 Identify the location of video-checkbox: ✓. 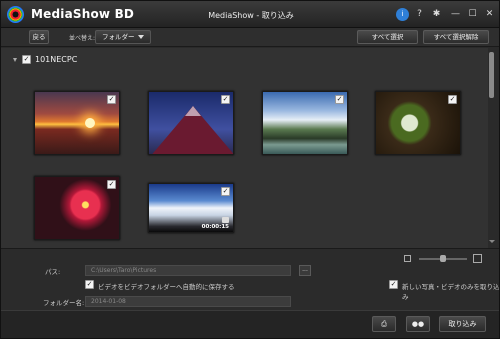
(225, 191).